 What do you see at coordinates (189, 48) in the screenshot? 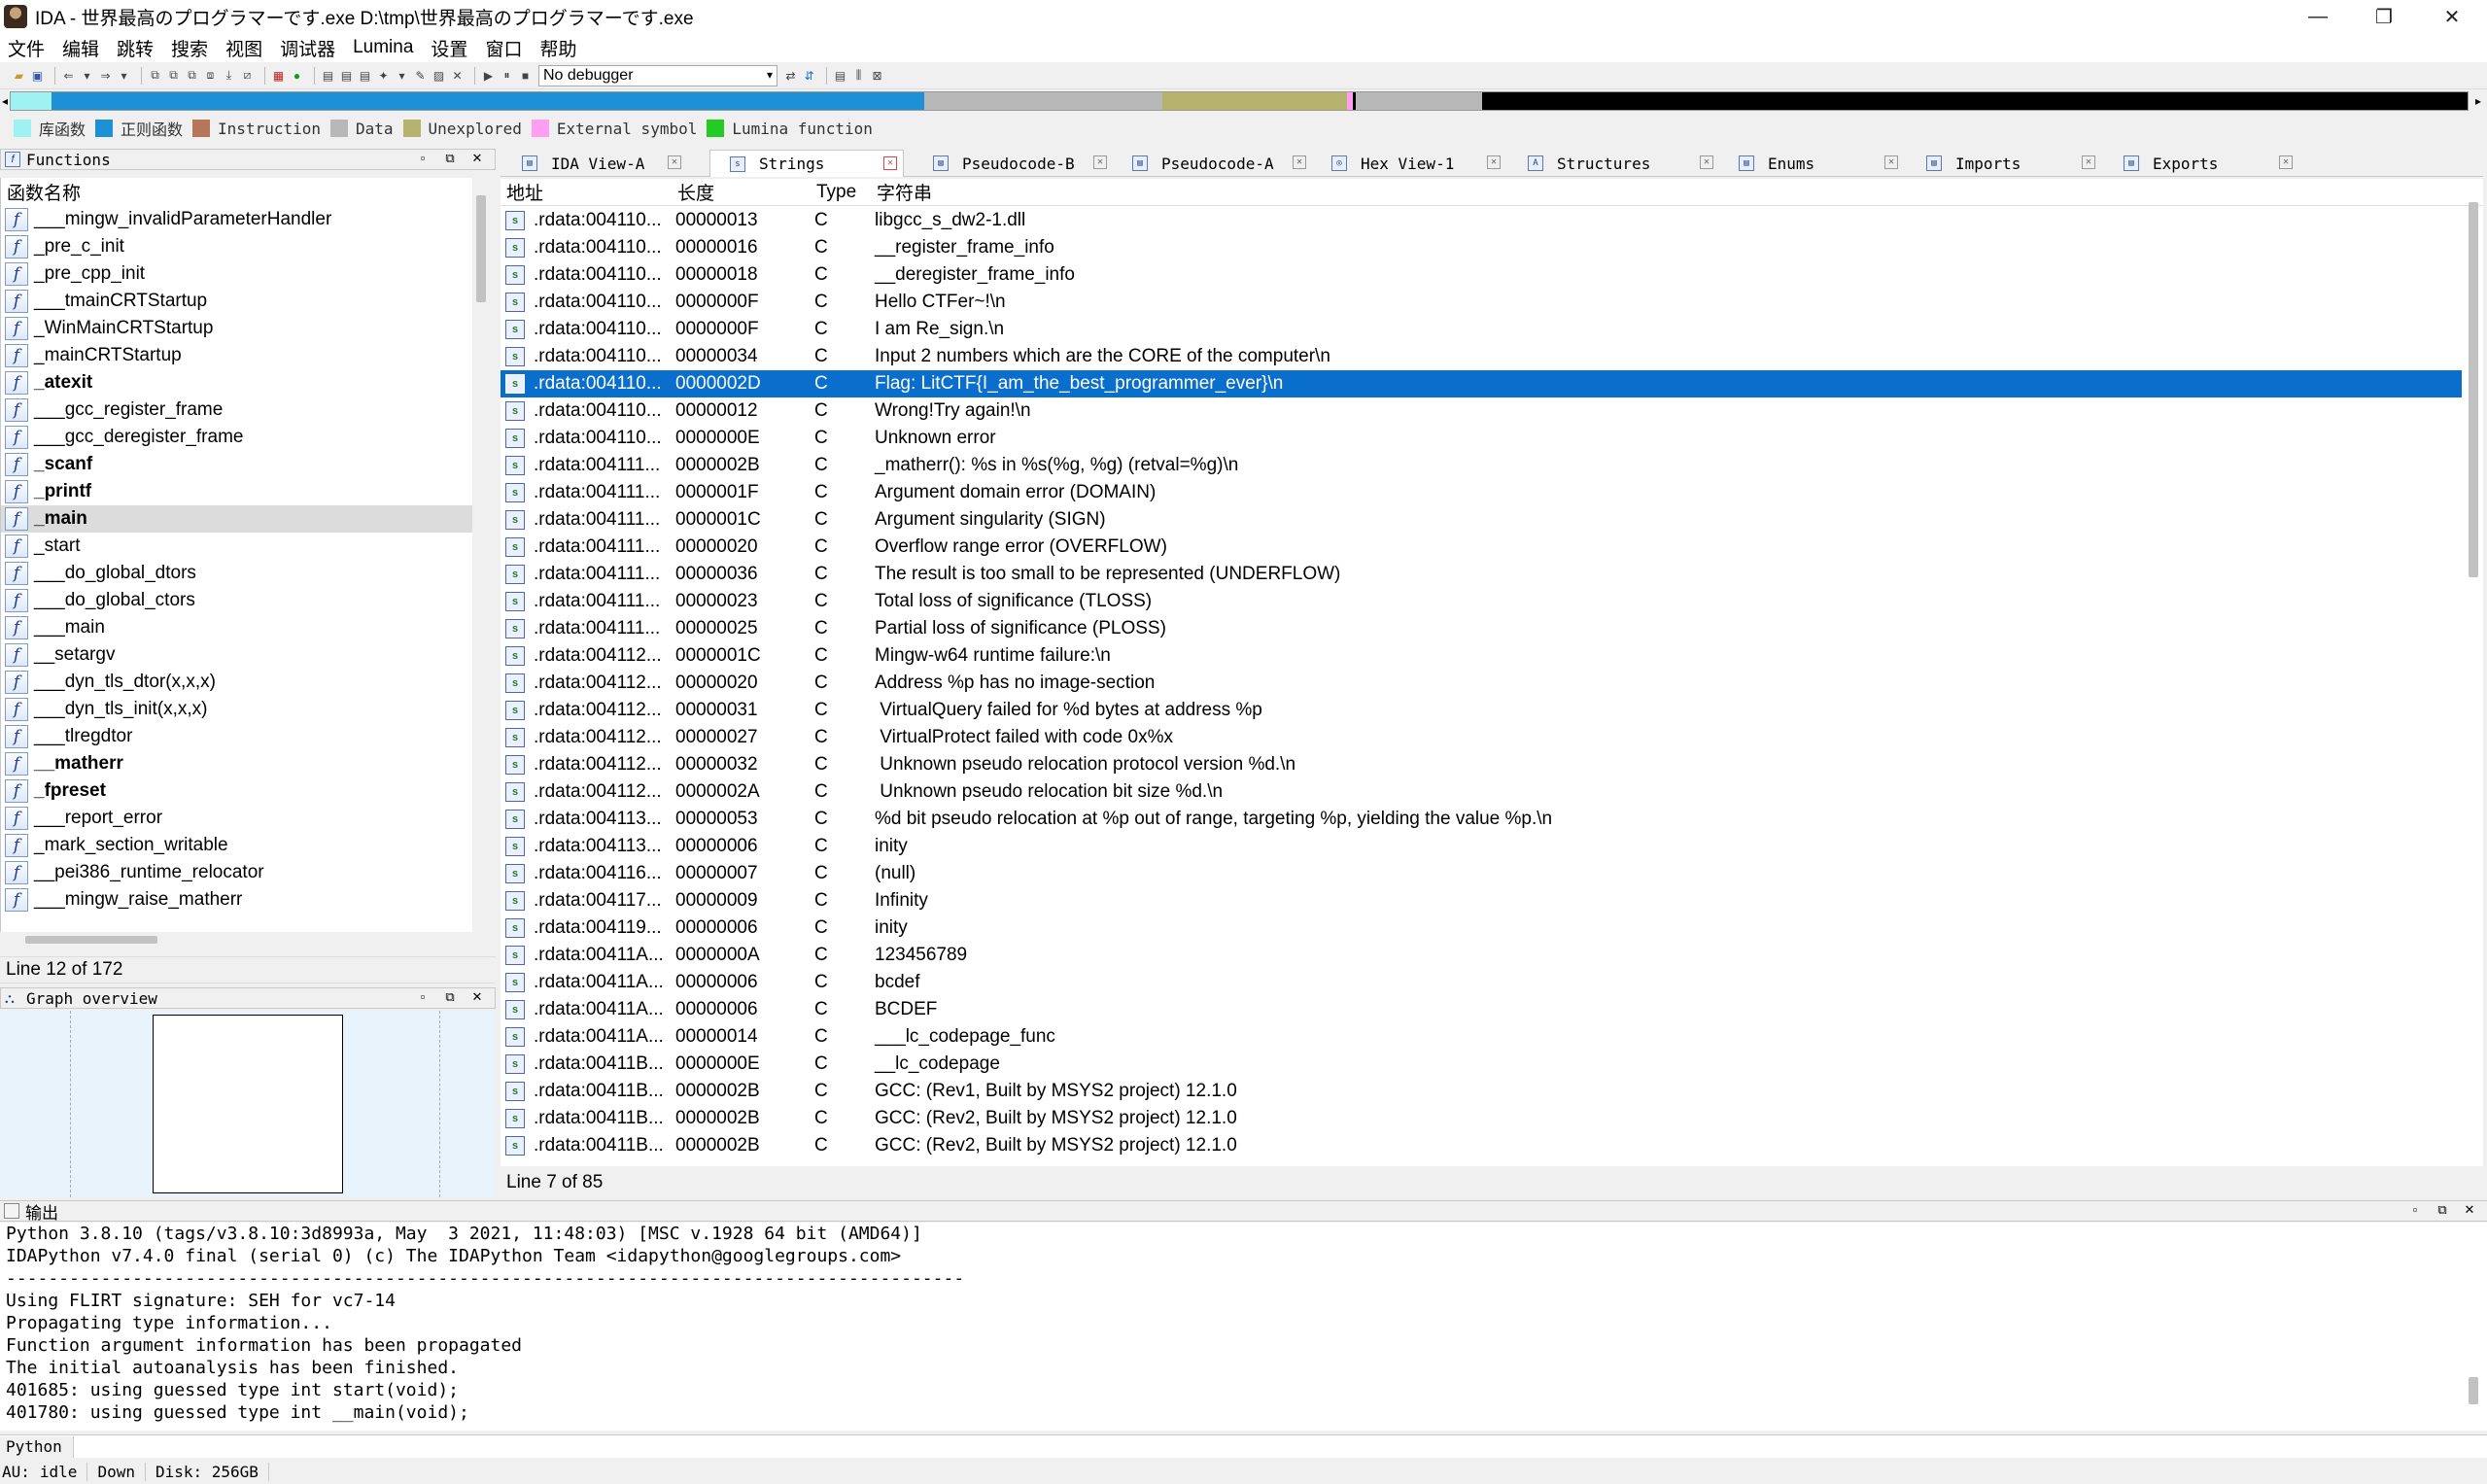
I see `menu-search: 搜索` at bounding box center [189, 48].